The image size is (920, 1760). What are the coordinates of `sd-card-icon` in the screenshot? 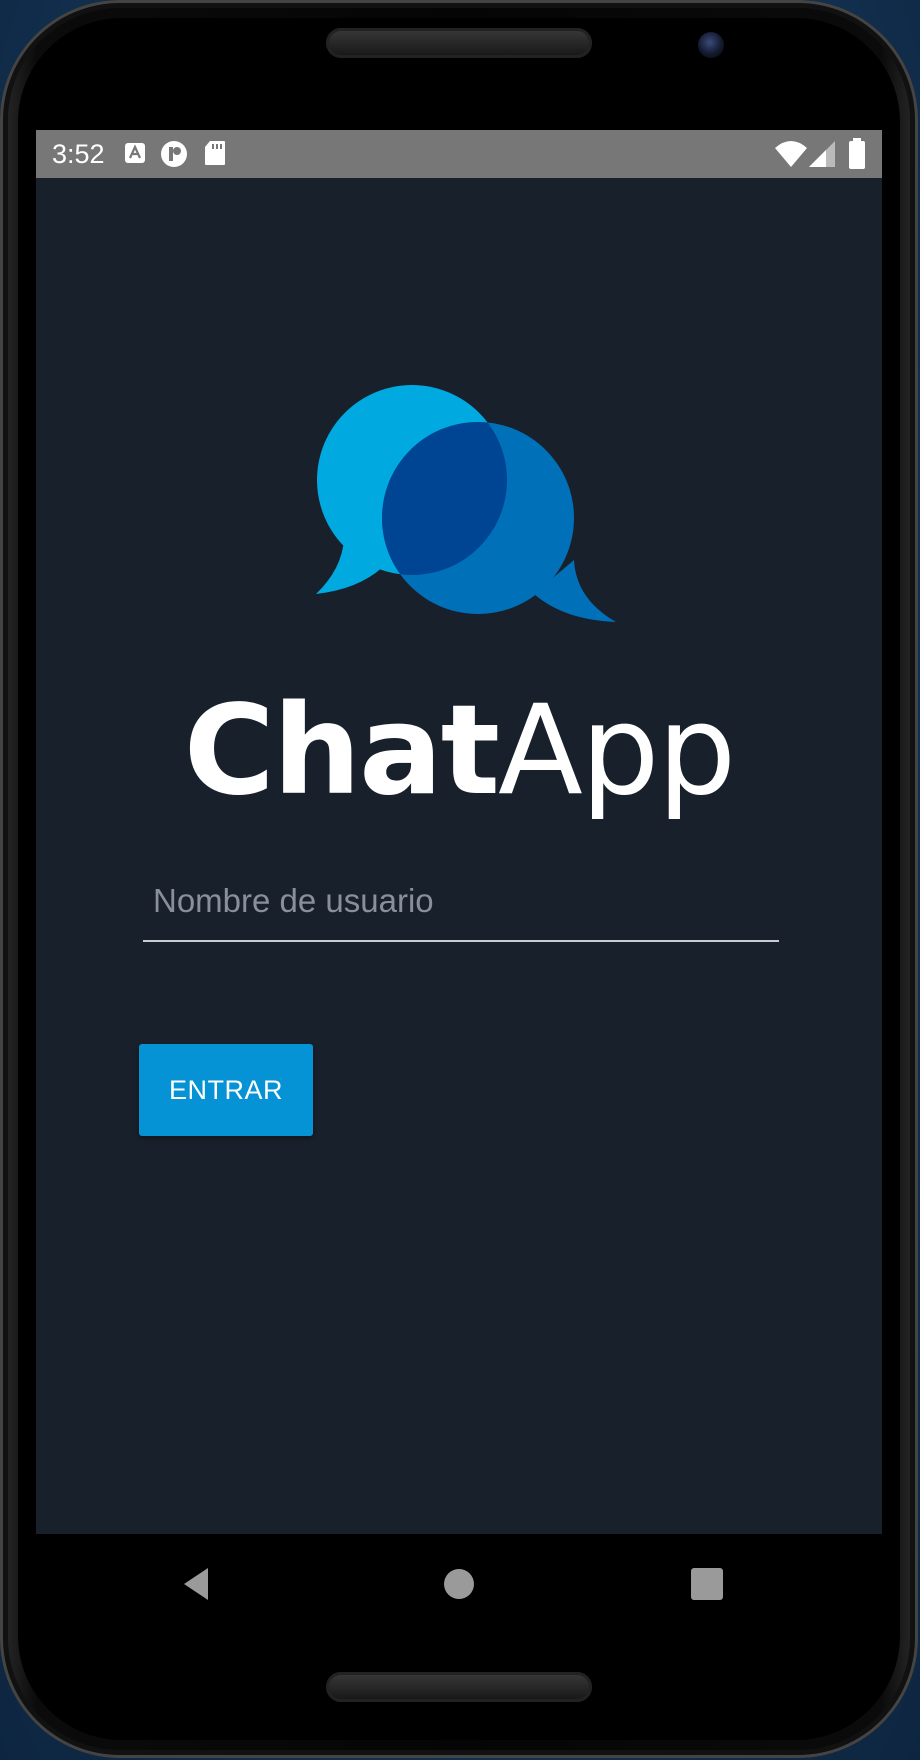 It's located at (215, 153).